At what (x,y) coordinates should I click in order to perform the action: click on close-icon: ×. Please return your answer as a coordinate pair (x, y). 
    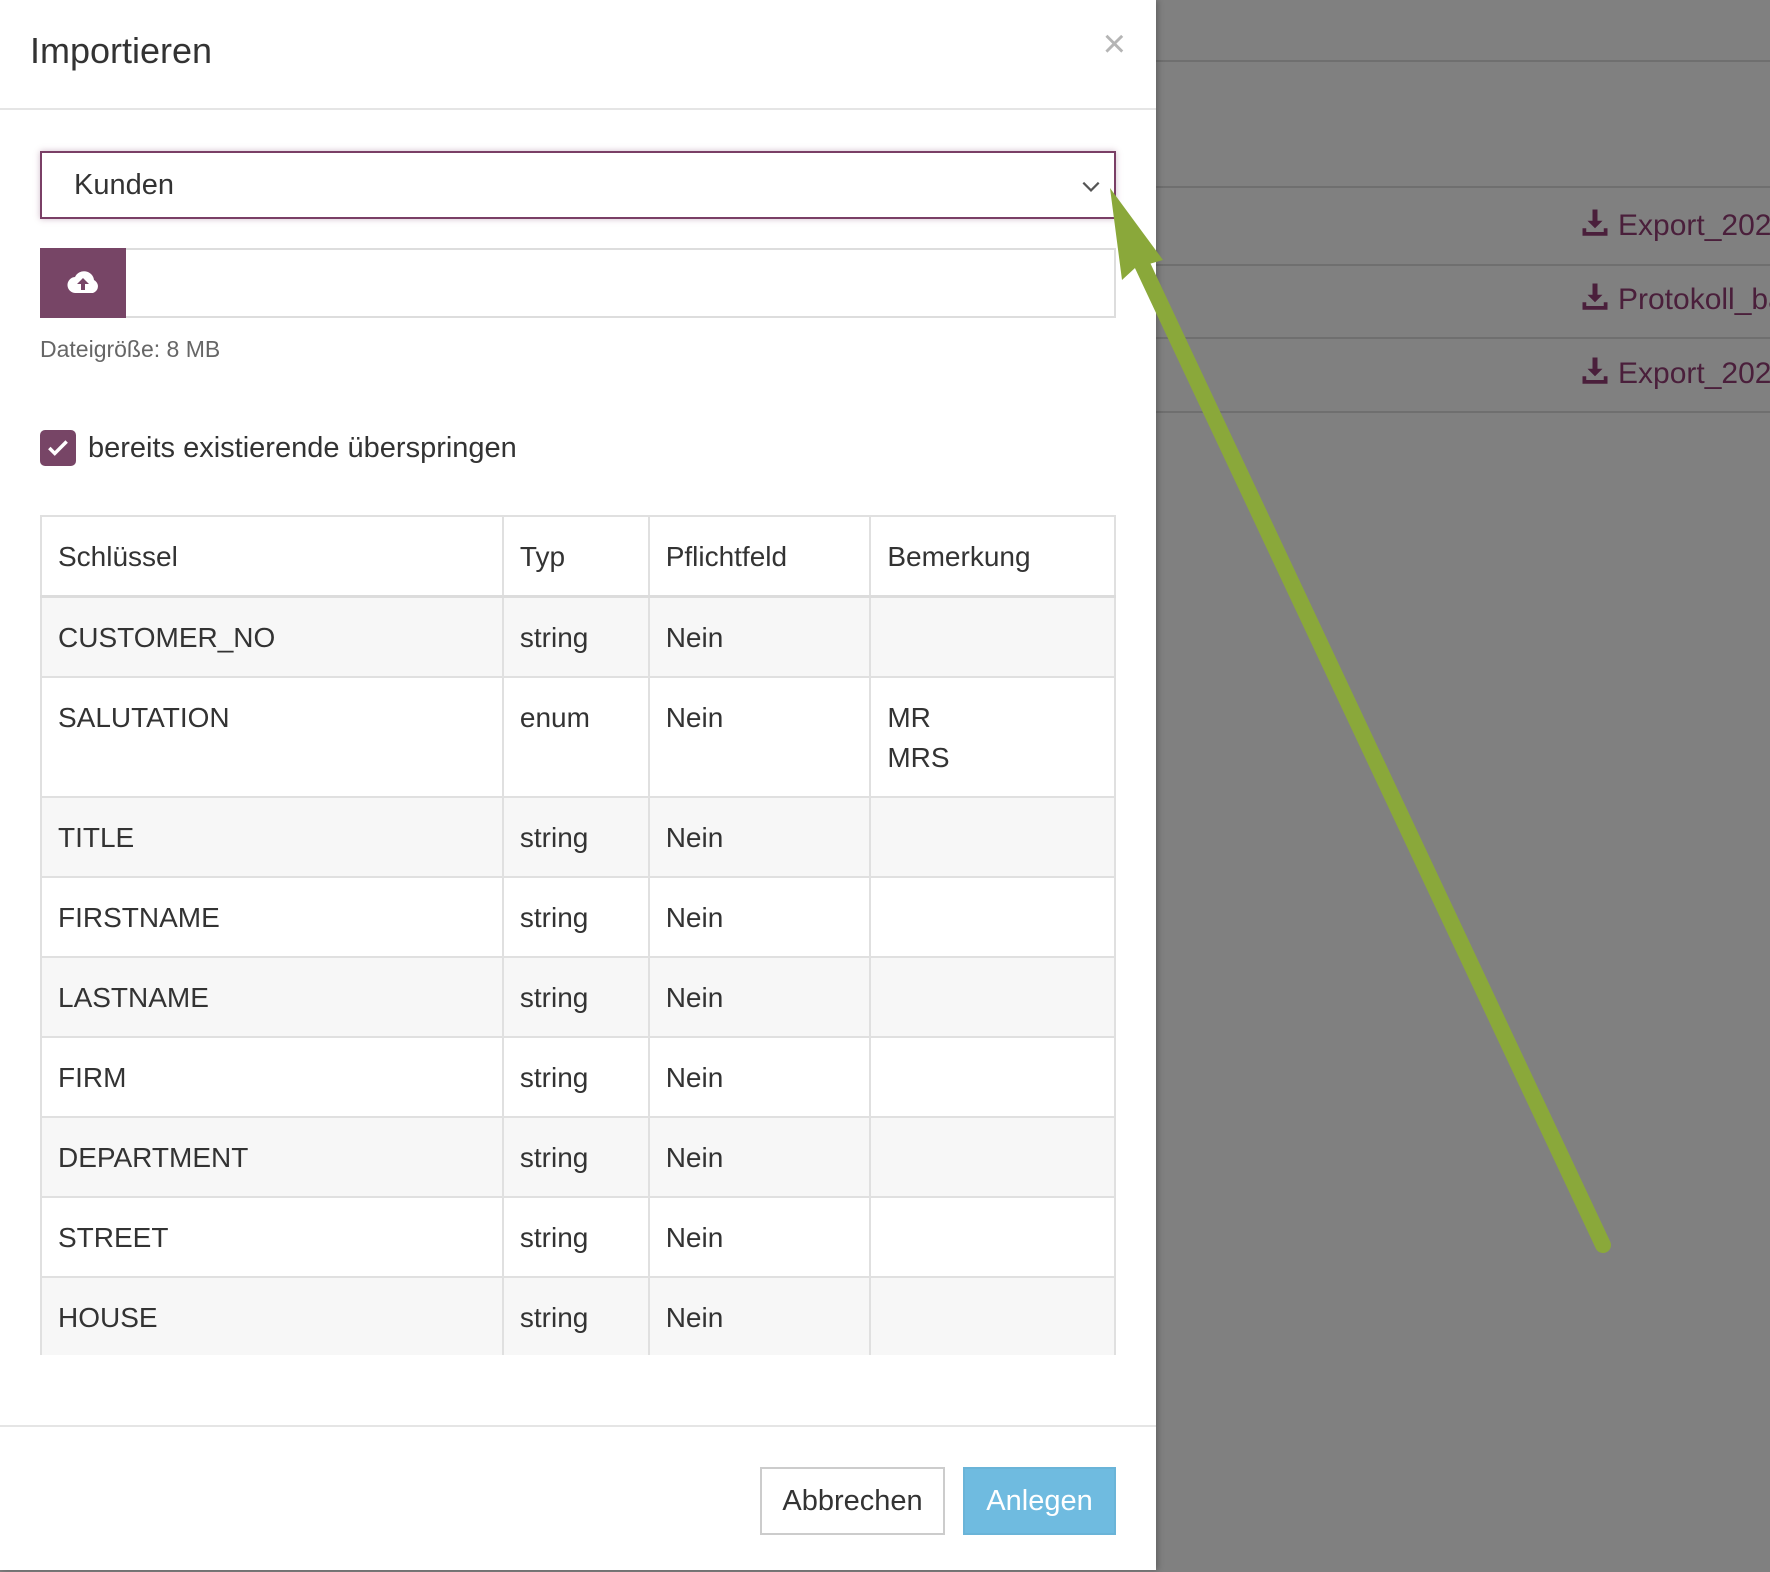
    Looking at the image, I should click on (1114, 44).